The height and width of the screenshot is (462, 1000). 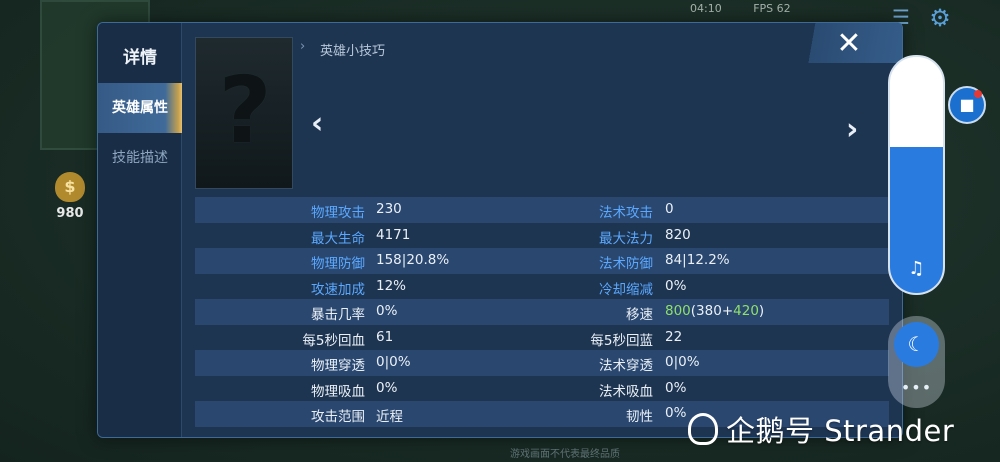 What do you see at coordinates (413, 260) in the screenshot?
I see `stat-value: 158|20.8%` at bounding box center [413, 260].